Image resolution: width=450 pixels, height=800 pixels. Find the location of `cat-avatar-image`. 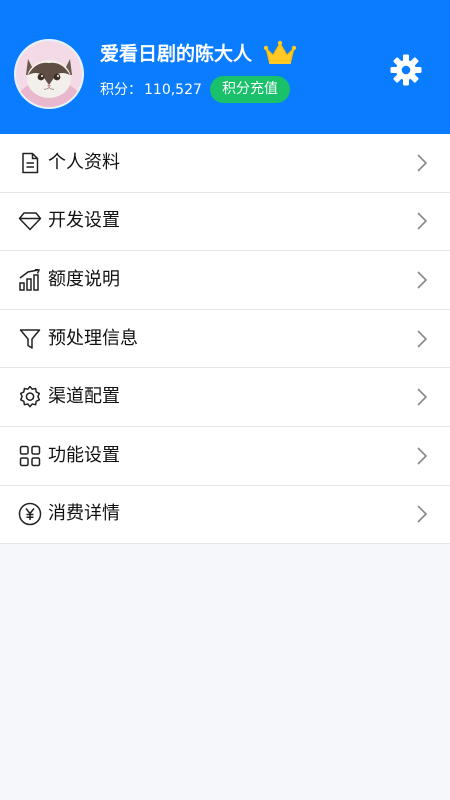

cat-avatar-image is located at coordinates (49, 74).